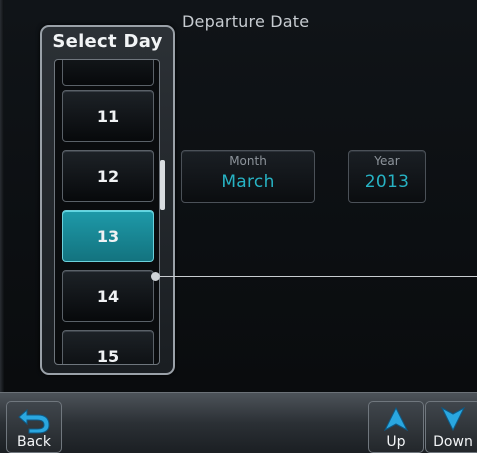 Image resolution: width=477 pixels, height=453 pixels. I want to click on day-button-partial-top, so click(108, 73).